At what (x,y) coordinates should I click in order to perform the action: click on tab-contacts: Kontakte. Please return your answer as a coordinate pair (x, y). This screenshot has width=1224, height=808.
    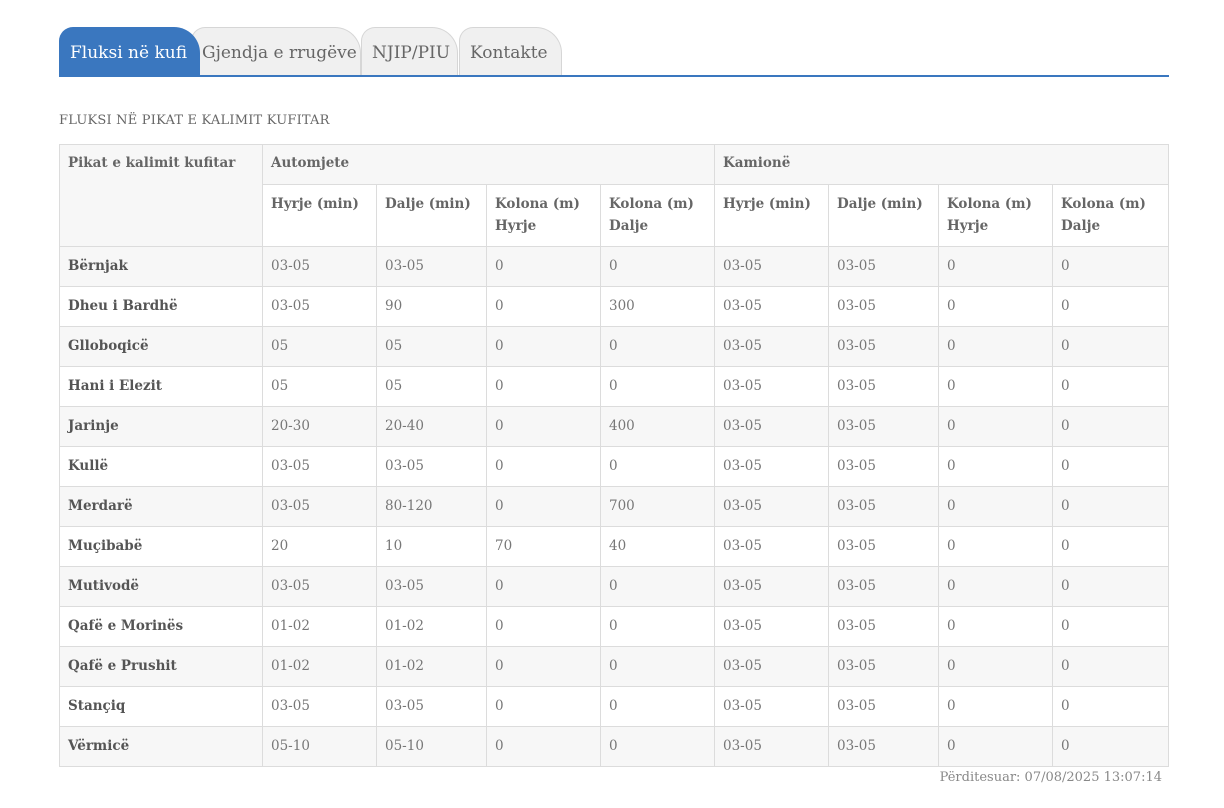
    Looking at the image, I should click on (510, 51).